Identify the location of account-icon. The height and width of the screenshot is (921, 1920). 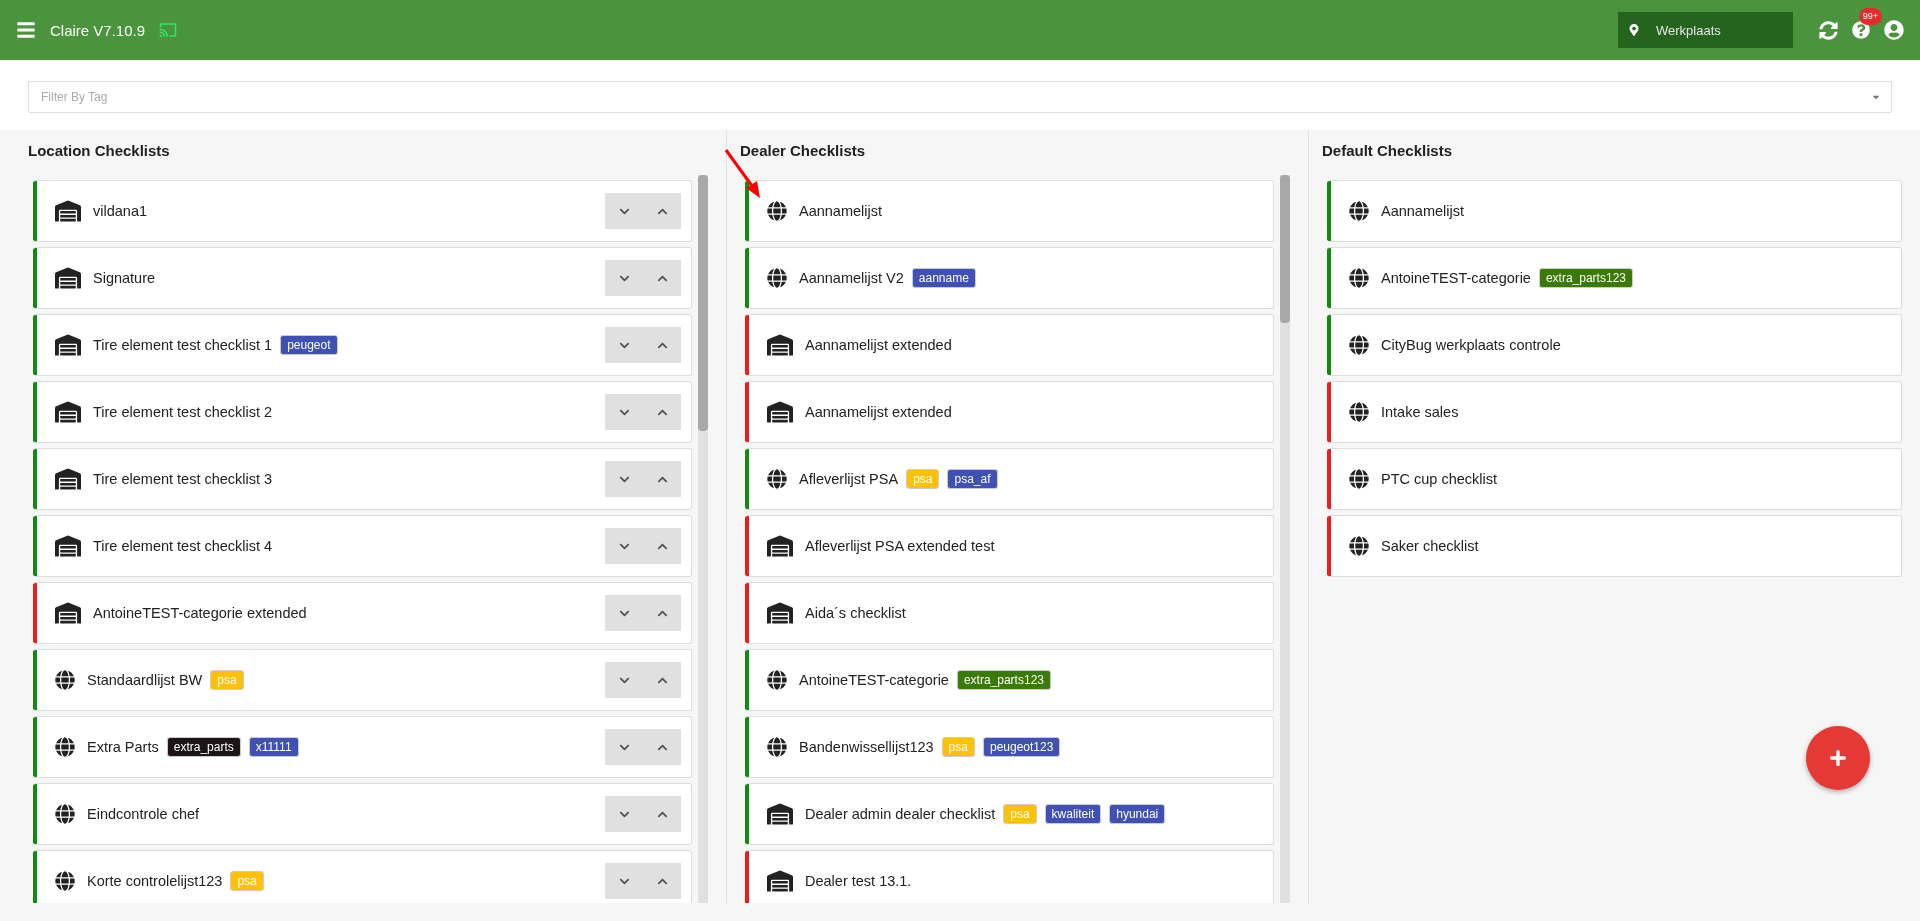
(1894, 30).